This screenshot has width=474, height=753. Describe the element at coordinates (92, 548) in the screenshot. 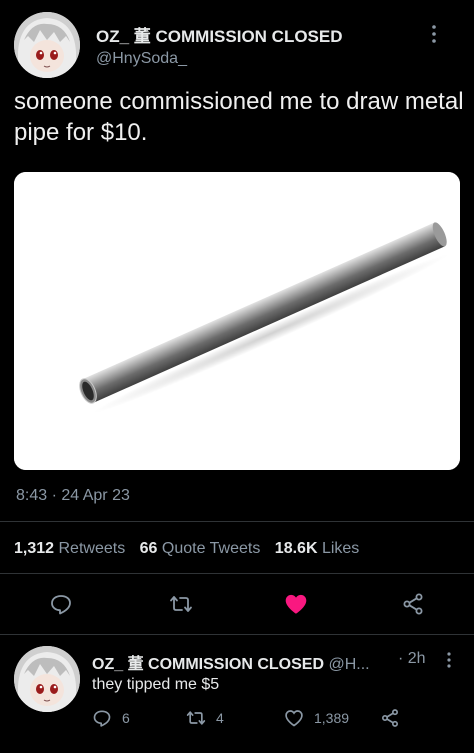

I see `retweets-label: Retweets` at that location.